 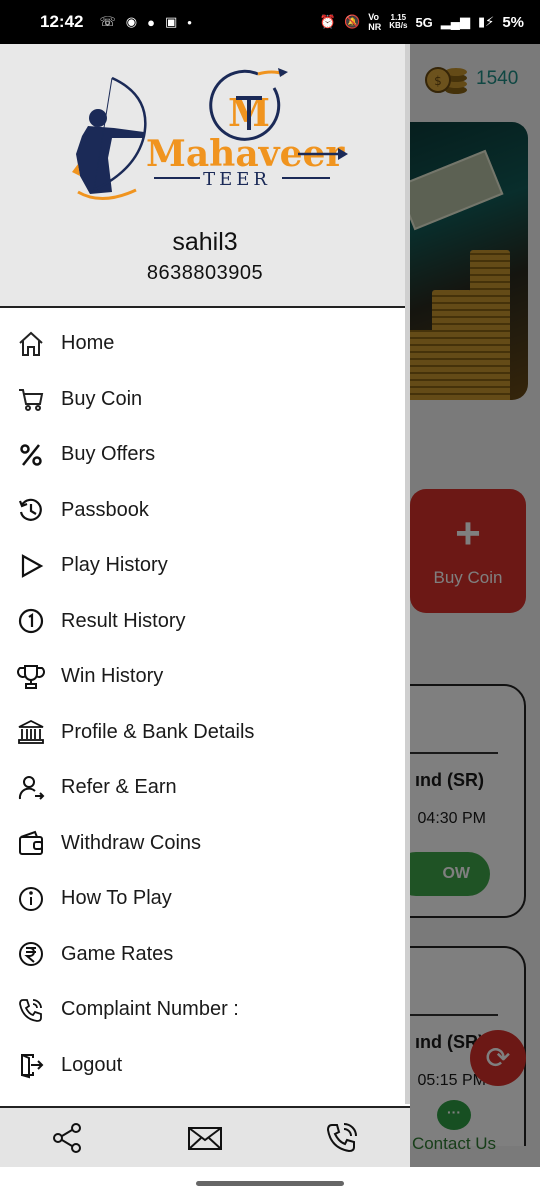 I want to click on rupee-icon, so click(x=31, y=954).